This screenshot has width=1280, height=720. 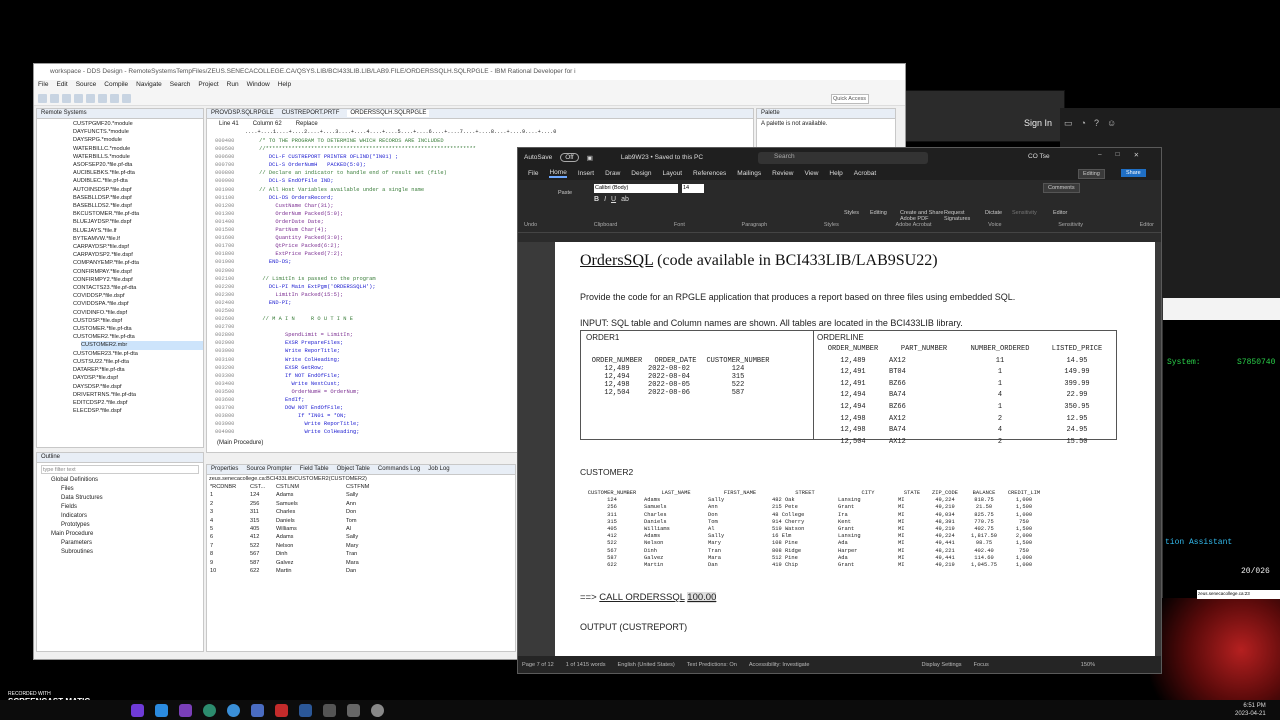 What do you see at coordinates (712, 665) in the screenshot?
I see `text-predictions: Text Predictions: On` at bounding box center [712, 665].